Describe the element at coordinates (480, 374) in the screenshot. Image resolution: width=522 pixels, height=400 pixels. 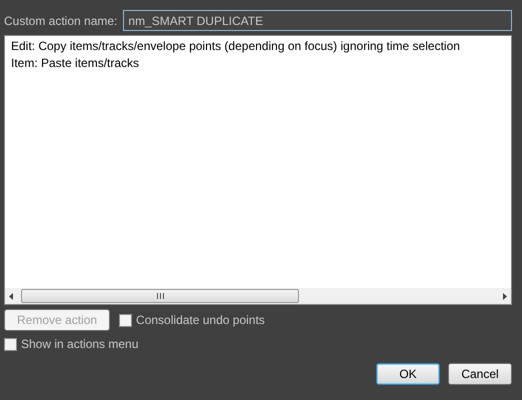
I see `cancel-button: Cancel` at that location.